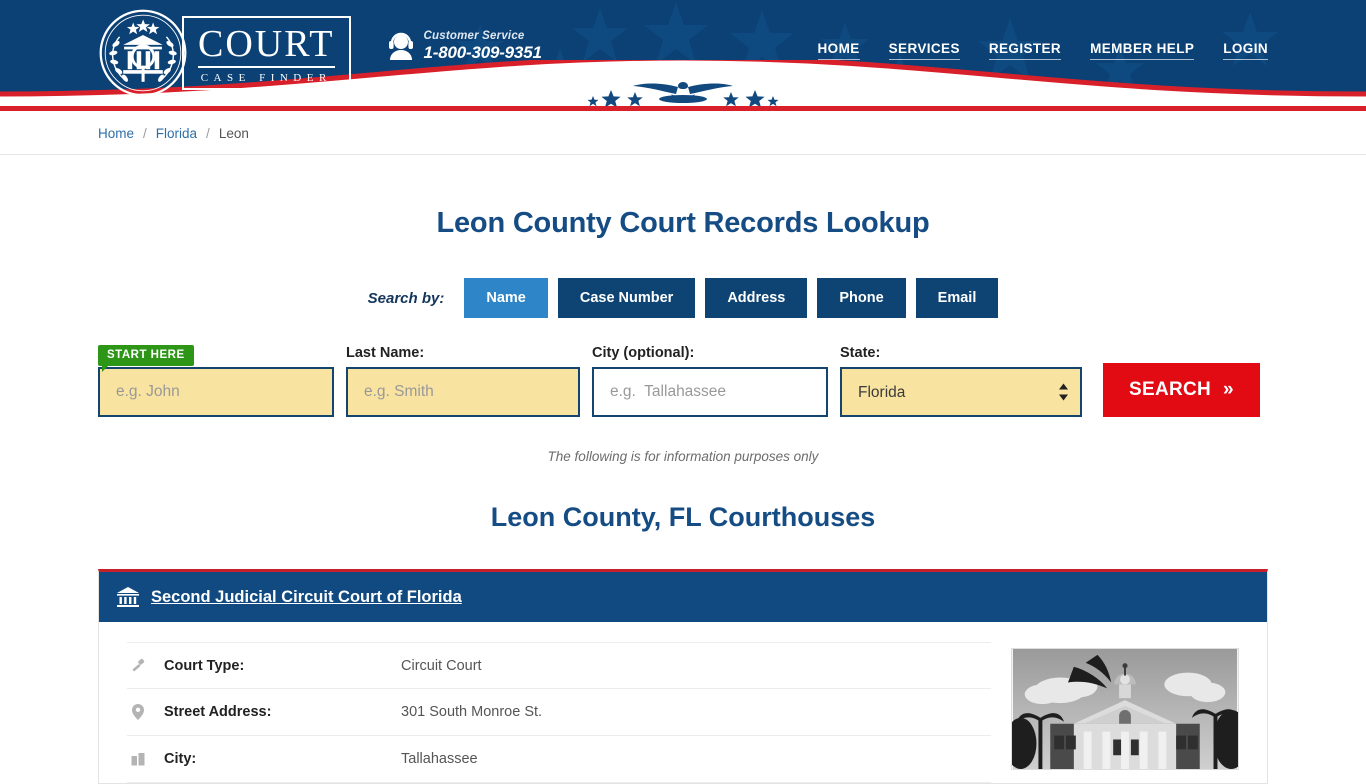 The width and height of the screenshot is (1366, 784). Describe the element at coordinates (961, 392) in the screenshot. I see `state-select: Florida` at that location.